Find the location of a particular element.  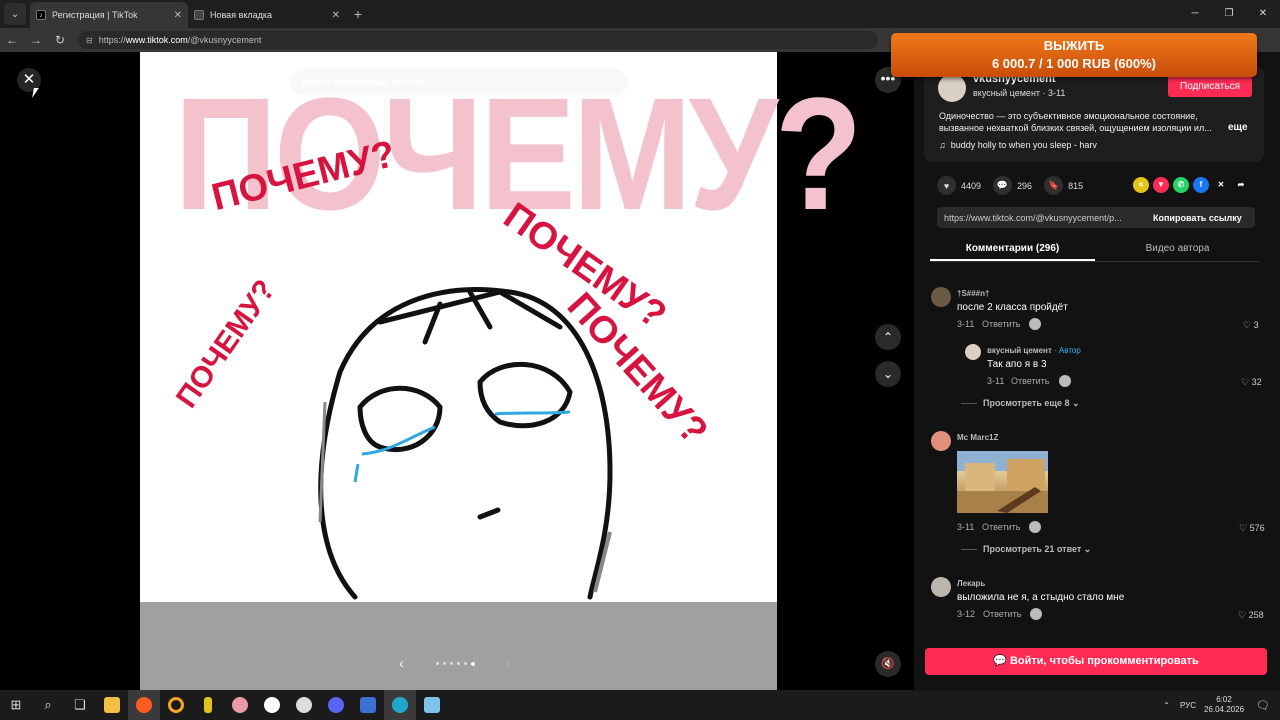

edge-icon is located at coordinates (400, 705).